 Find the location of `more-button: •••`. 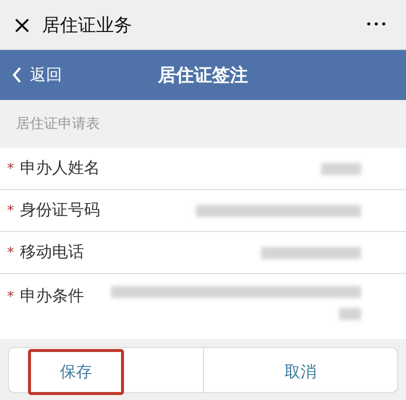

more-button: ••• is located at coordinates (377, 24).